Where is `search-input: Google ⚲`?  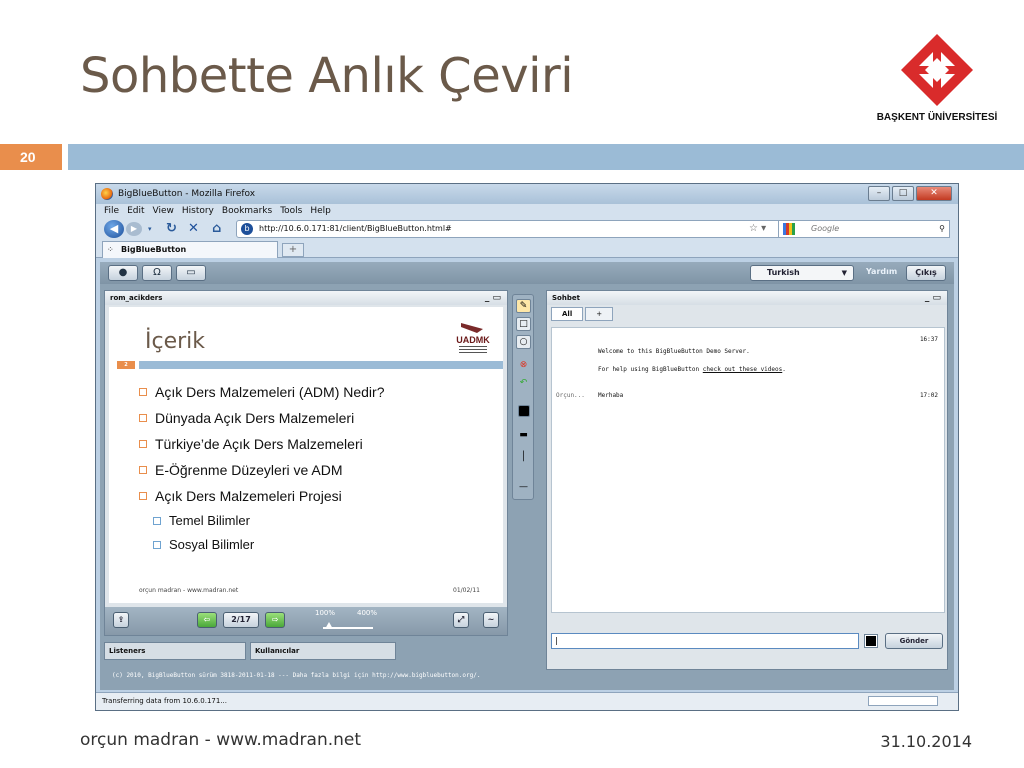
search-input: Google ⚲ is located at coordinates (864, 229).